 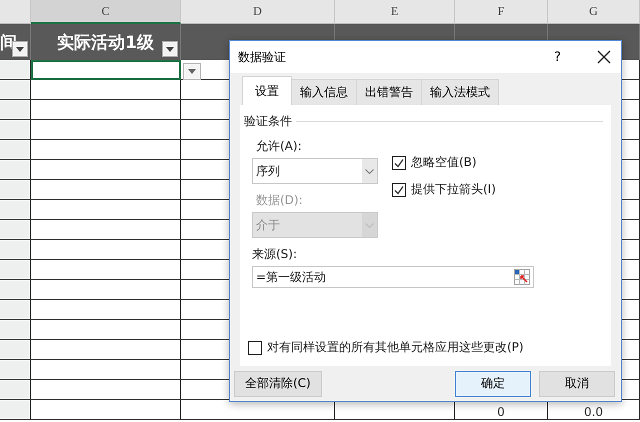 What do you see at coordinates (324, 92) in the screenshot?
I see `tab: 输入信息` at bounding box center [324, 92].